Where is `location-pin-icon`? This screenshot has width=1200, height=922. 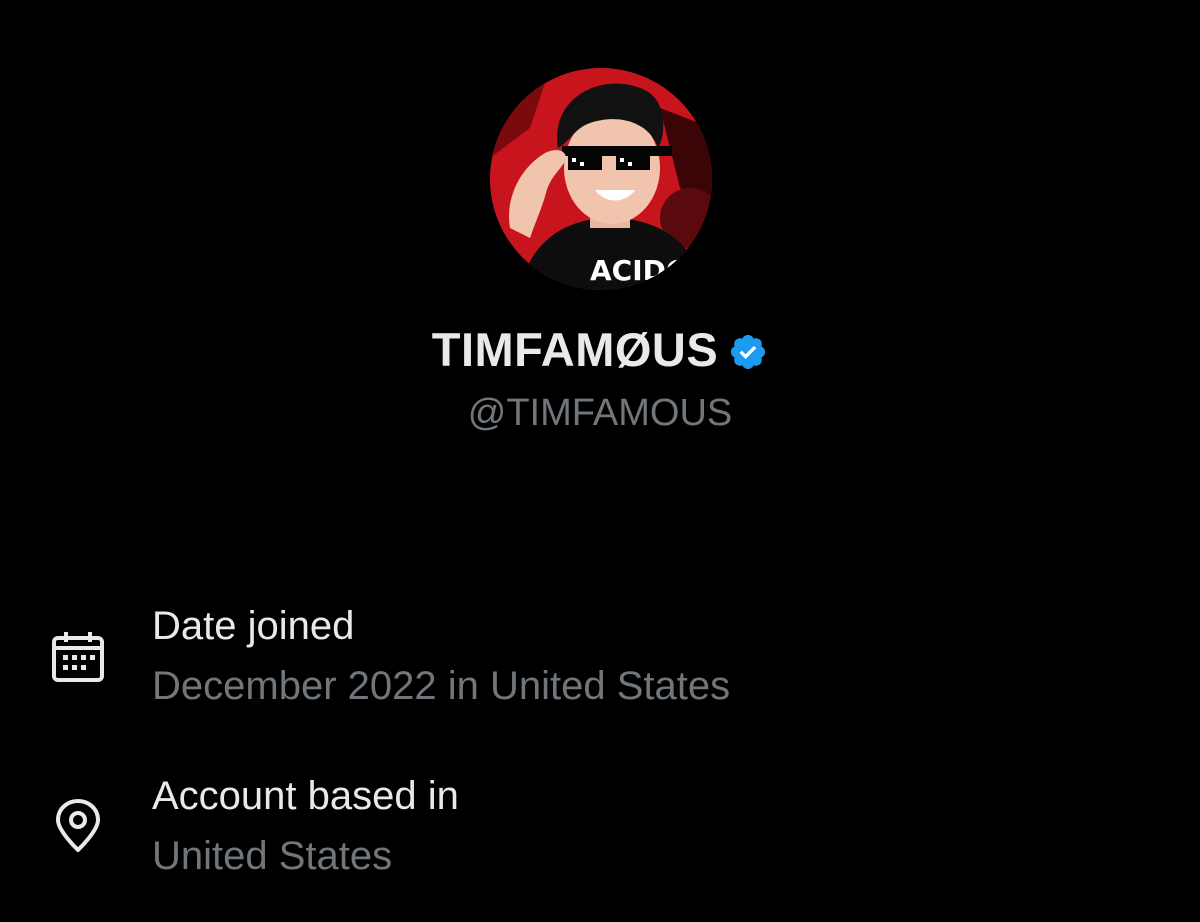 location-pin-icon is located at coordinates (78, 826).